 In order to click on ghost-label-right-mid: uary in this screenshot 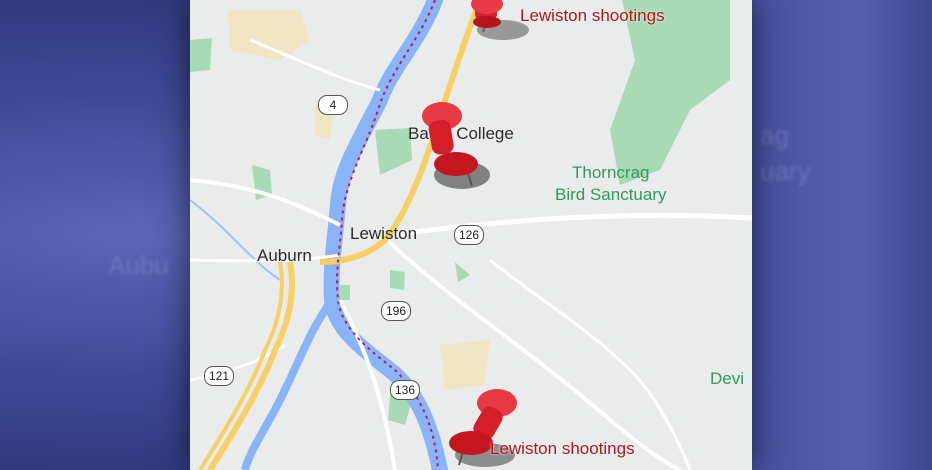, I will do `click(785, 171)`.